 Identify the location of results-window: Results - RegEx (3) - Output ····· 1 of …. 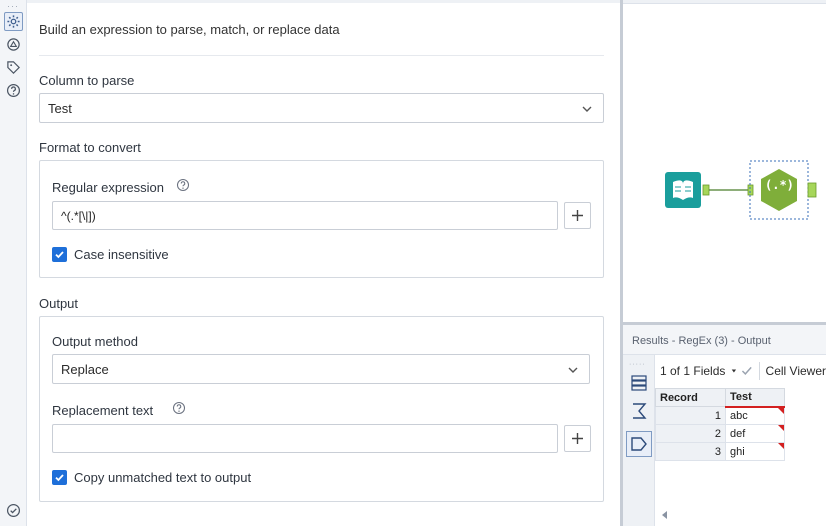
(724, 425).